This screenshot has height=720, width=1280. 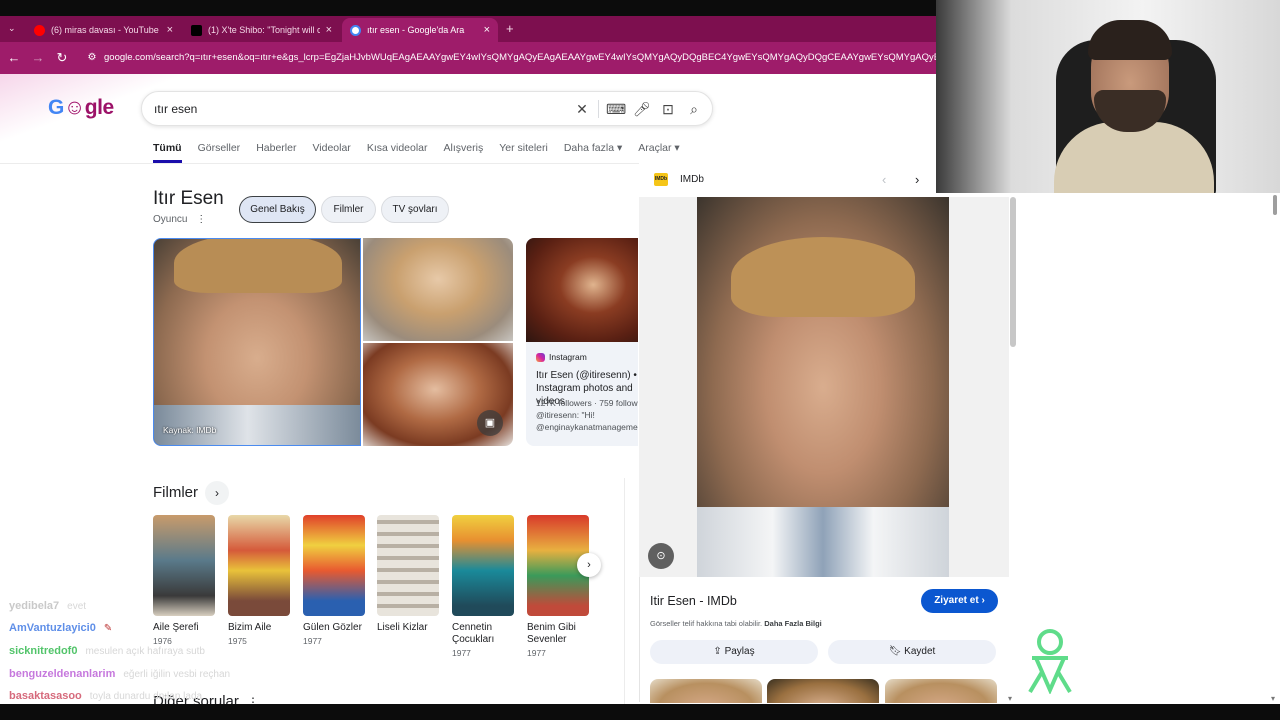 I want to click on instagram-source: Instagram, so click(x=561, y=357).